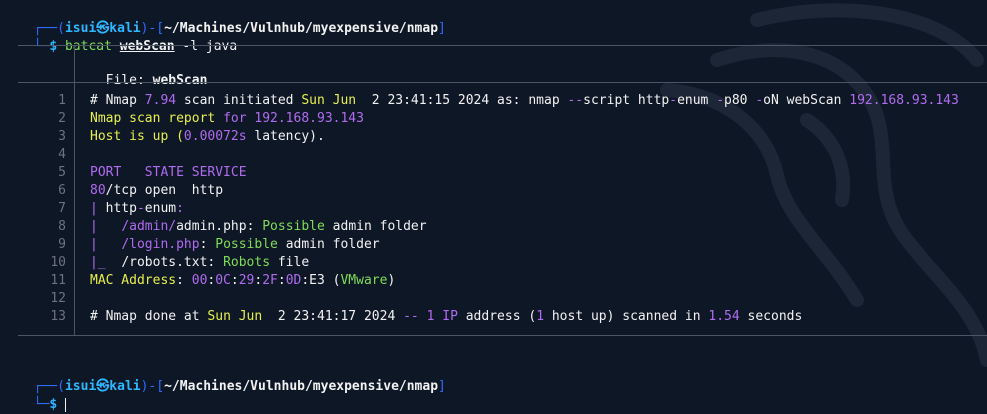  Describe the element at coordinates (42, 395) in the screenshot. I see `input-line: └─$` at that location.